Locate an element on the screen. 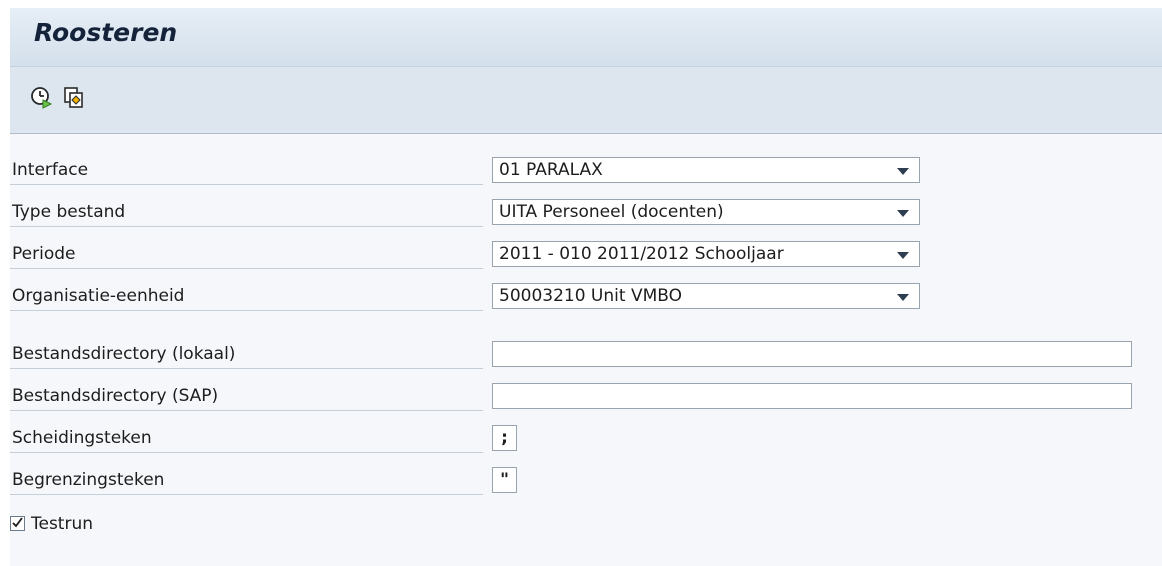 This screenshot has height=566, width=1162. dir-sap-label: Bestandsdirectory (SAP) is located at coordinates (246, 397).